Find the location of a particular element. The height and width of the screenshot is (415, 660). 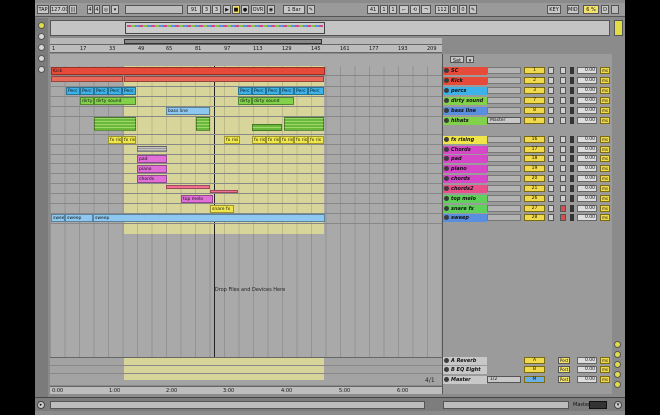

clip-dirty-sound: dirty sound is located at coordinates (273, 101).